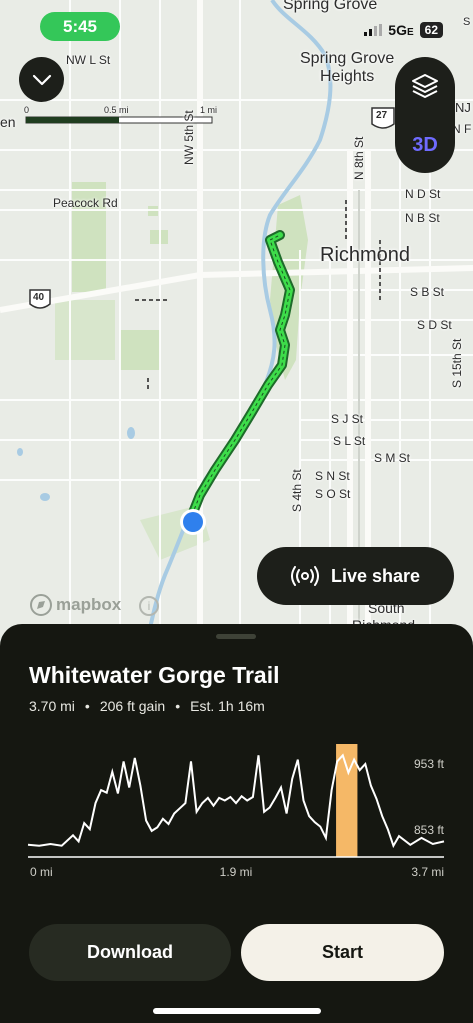 The image size is (473, 1023). Describe the element at coordinates (359, 158) in the screenshot. I see `map-label-n-8th-st: N 8th St` at that location.